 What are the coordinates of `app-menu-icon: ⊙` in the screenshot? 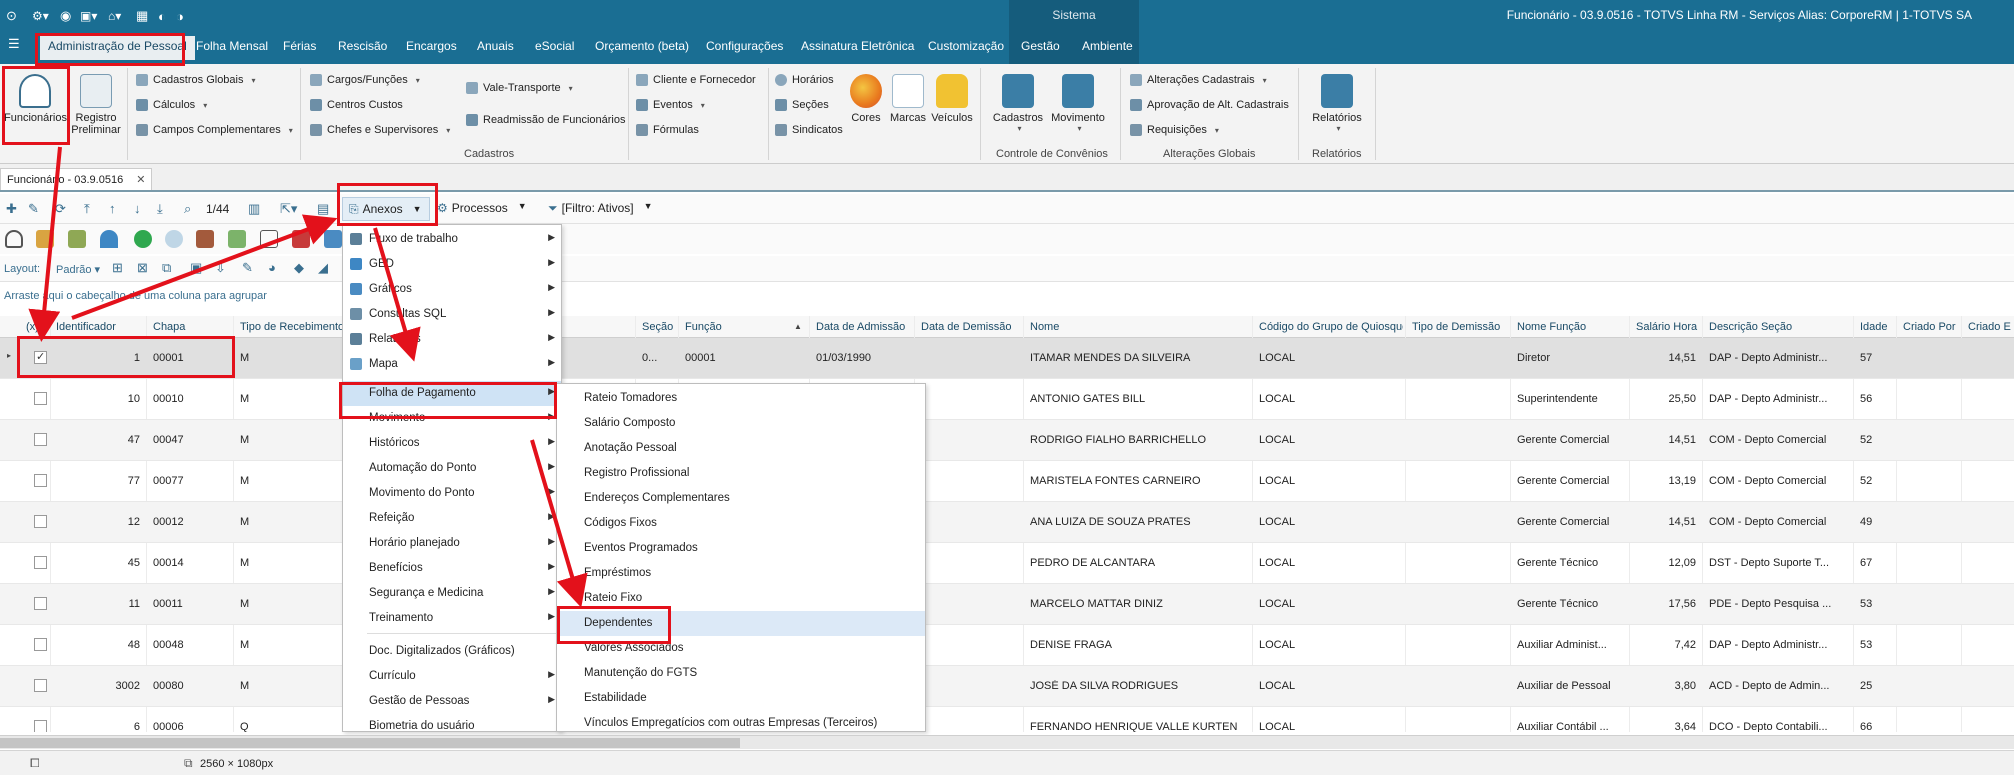 It's located at (11, 16).